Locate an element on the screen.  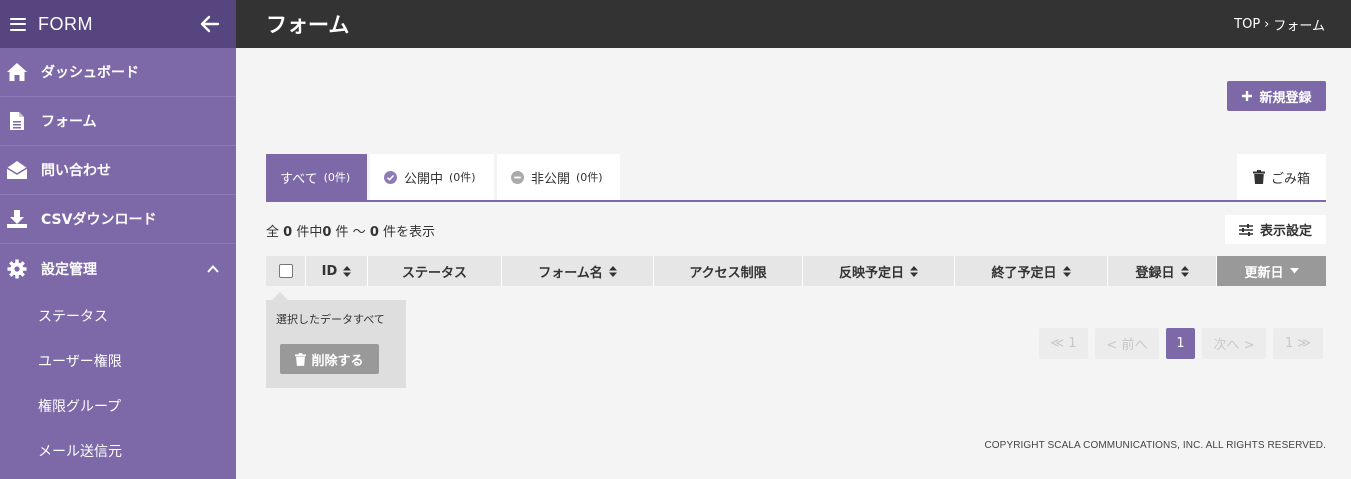
column-label: 終了予定日 is located at coordinates (1024, 273).